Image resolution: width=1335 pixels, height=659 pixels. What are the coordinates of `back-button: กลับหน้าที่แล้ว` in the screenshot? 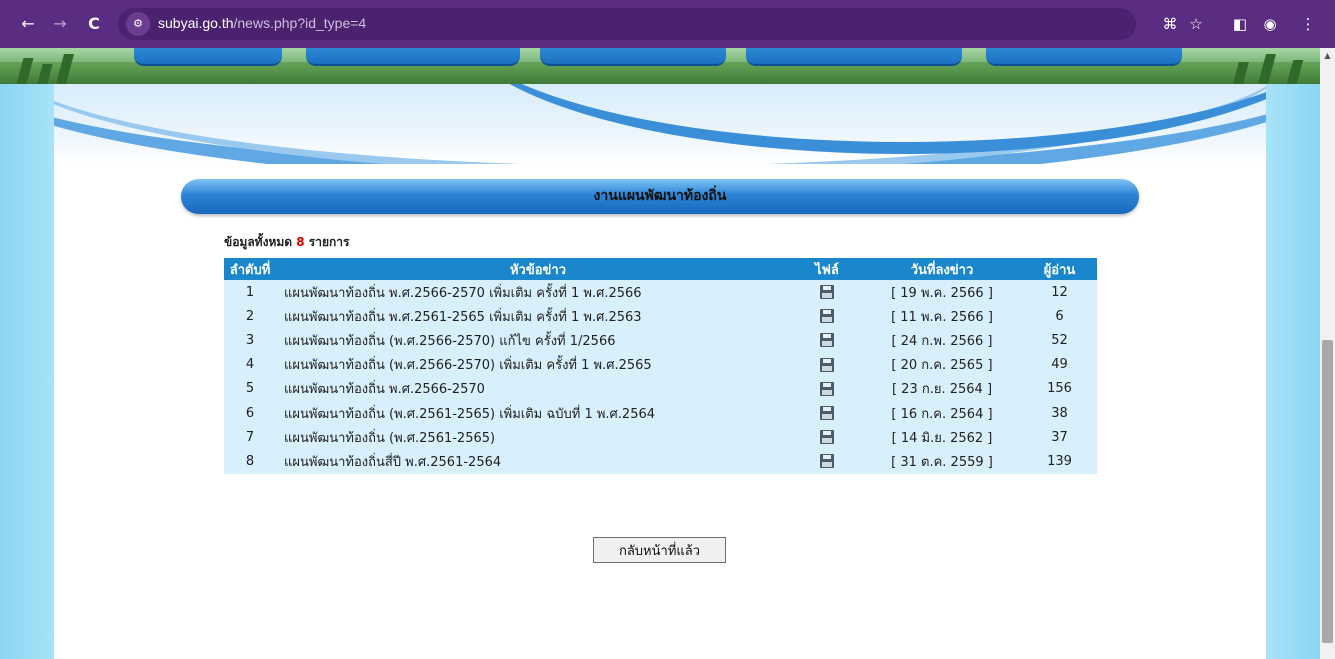 It's located at (659, 550).